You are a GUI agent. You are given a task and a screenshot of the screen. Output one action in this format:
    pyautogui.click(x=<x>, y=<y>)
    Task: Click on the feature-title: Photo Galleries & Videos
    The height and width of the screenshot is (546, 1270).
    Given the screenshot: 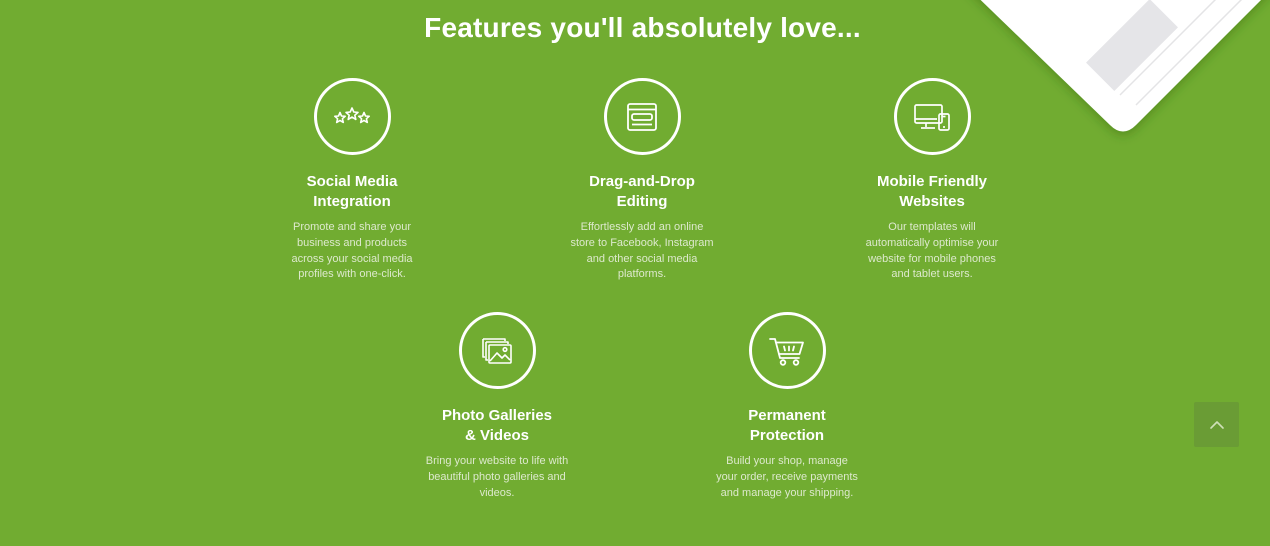 What is the action you would take?
    pyautogui.click(x=497, y=425)
    